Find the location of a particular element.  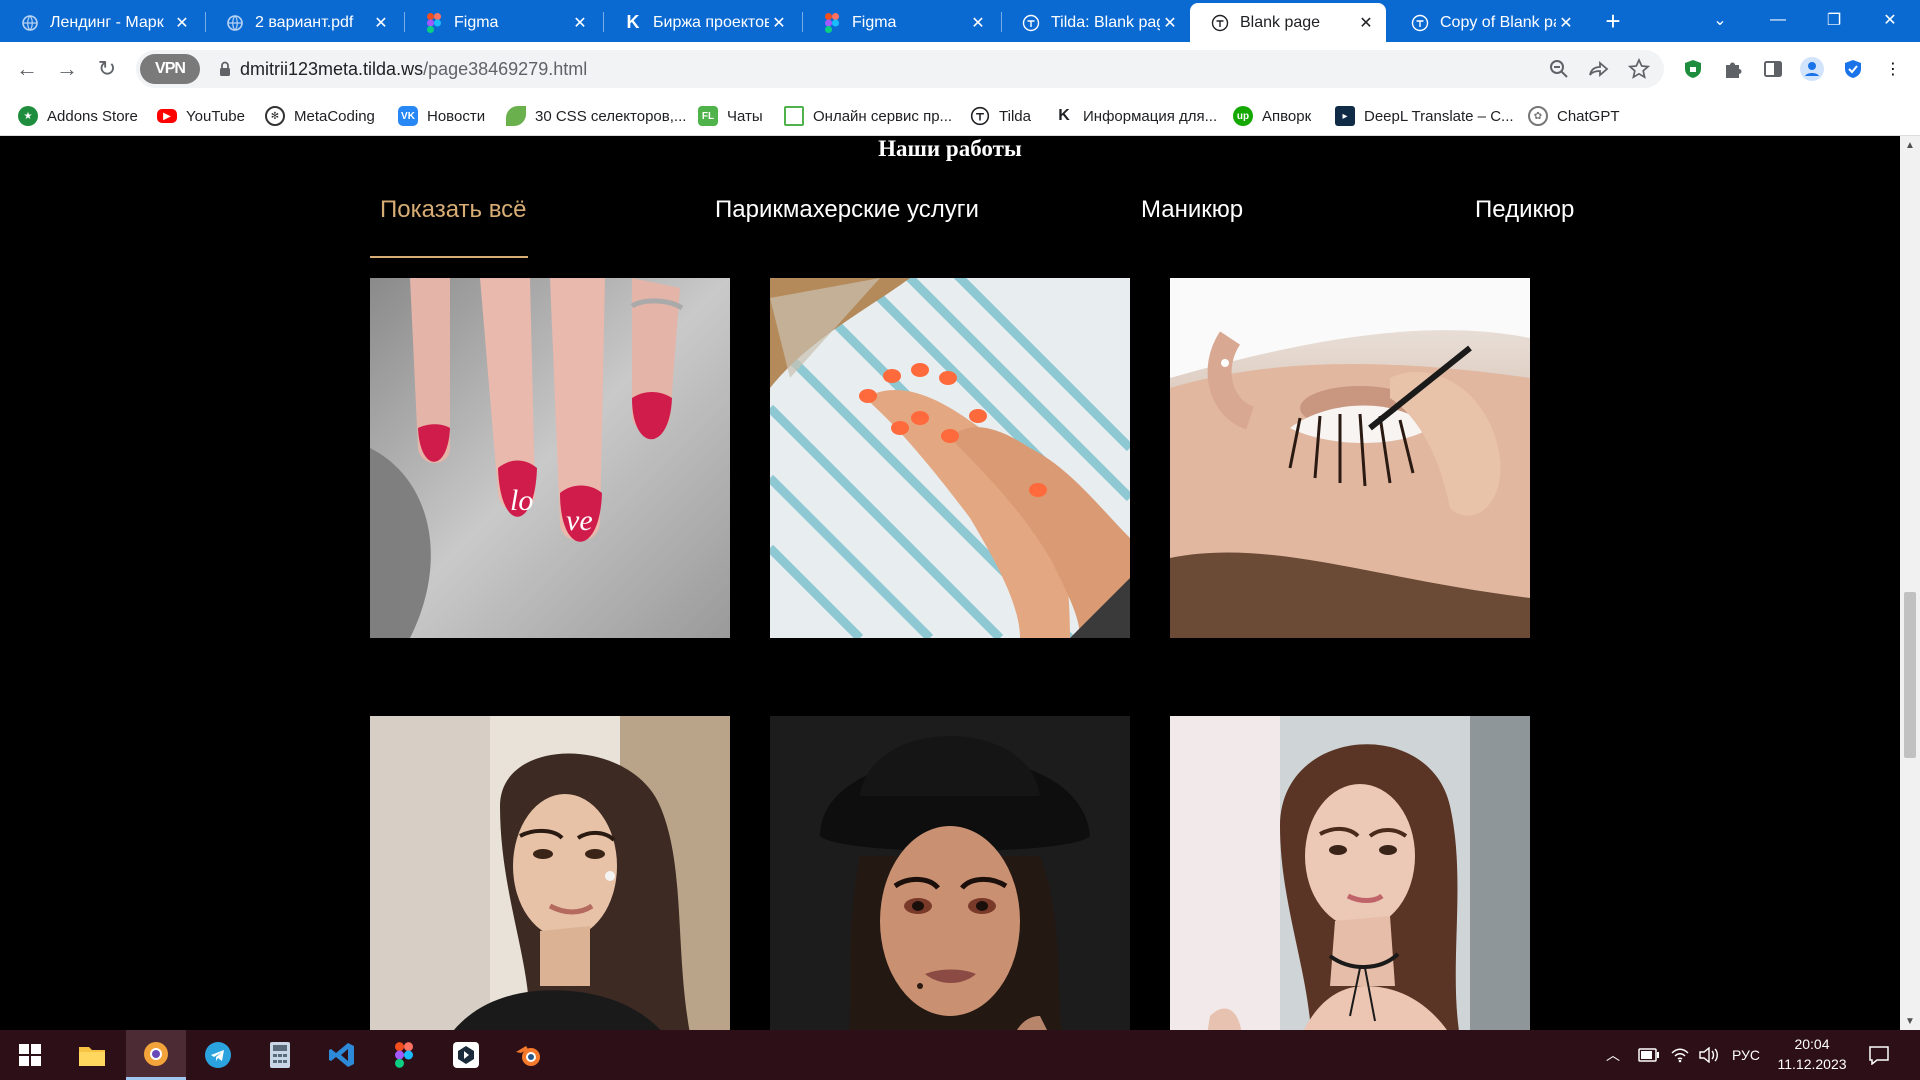

gallery-photo-portrait-choker is located at coordinates (1350, 873).